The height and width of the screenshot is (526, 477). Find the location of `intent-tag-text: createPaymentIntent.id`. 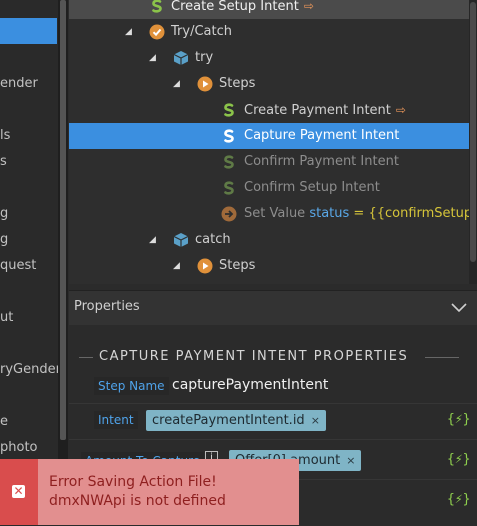

intent-tag-text: createPaymentIntent.id is located at coordinates (228, 420).